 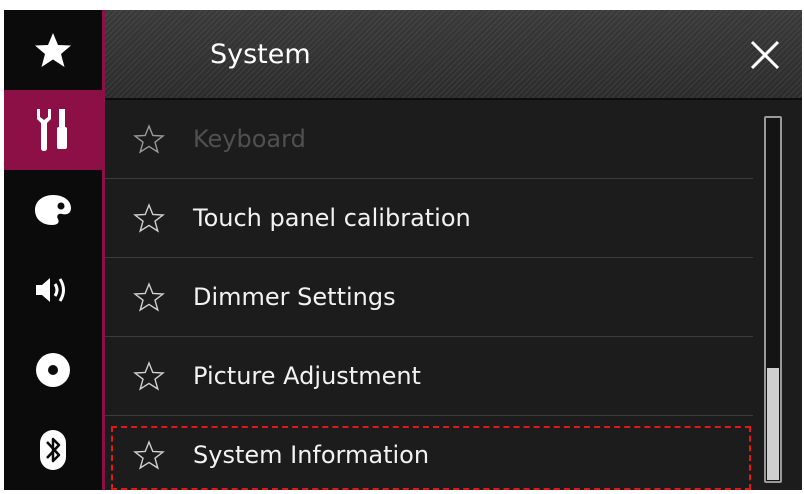 I want to click on list-item-touch-panel-calibration: Touch panel calibration, so click(x=429, y=218).